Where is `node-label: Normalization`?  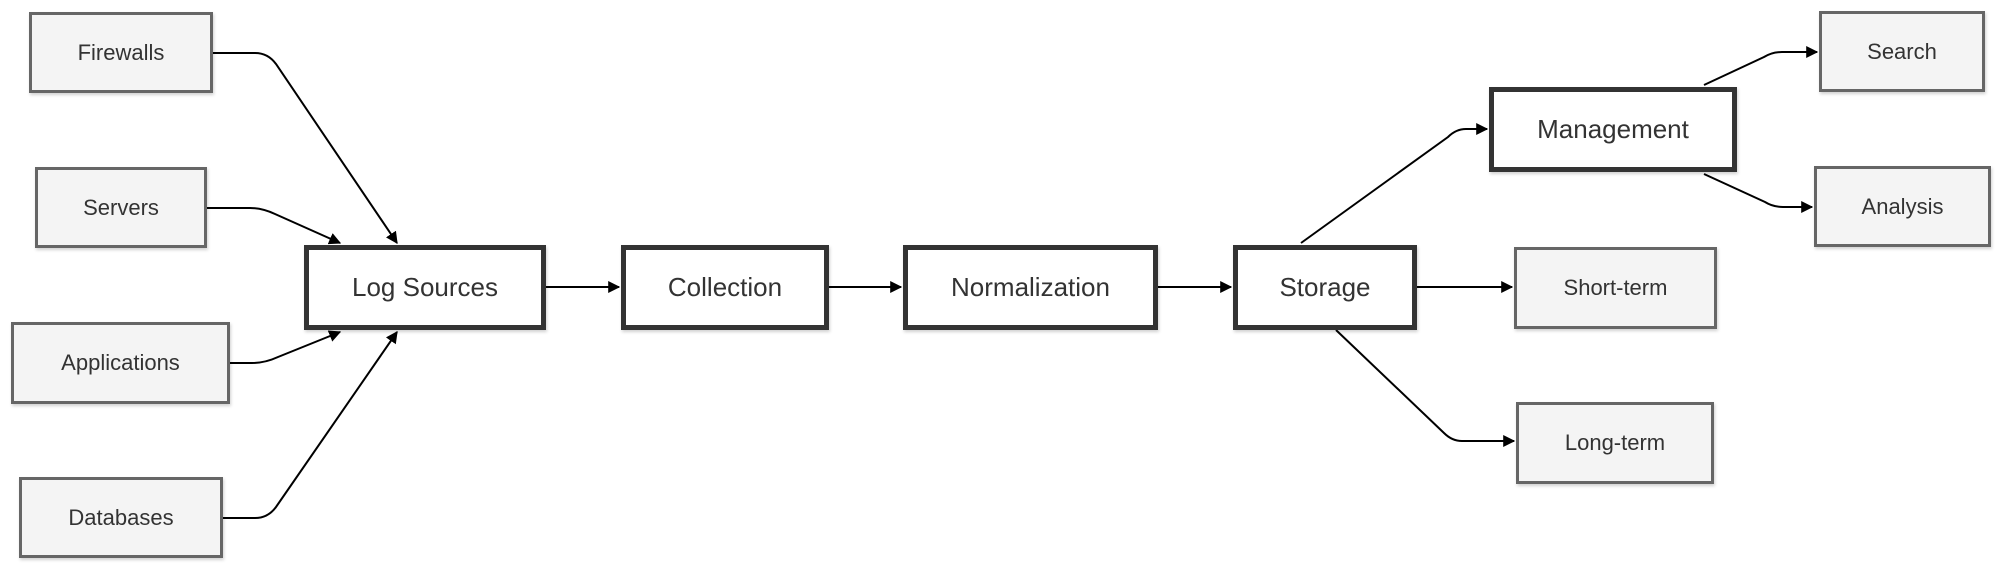 node-label: Normalization is located at coordinates (1030, 287).